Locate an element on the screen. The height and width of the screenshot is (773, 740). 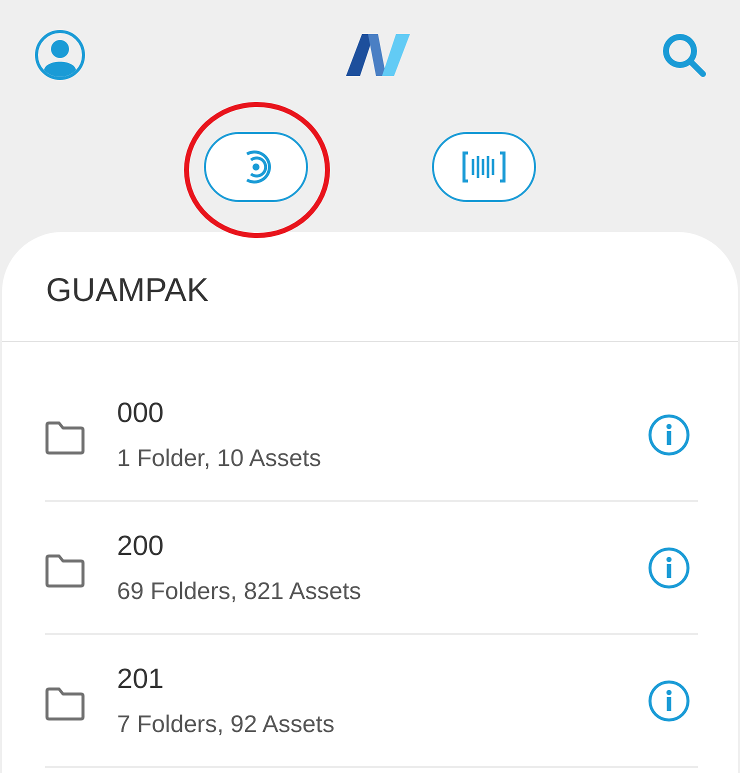
profile-icon is located at coordinates (60, 55).